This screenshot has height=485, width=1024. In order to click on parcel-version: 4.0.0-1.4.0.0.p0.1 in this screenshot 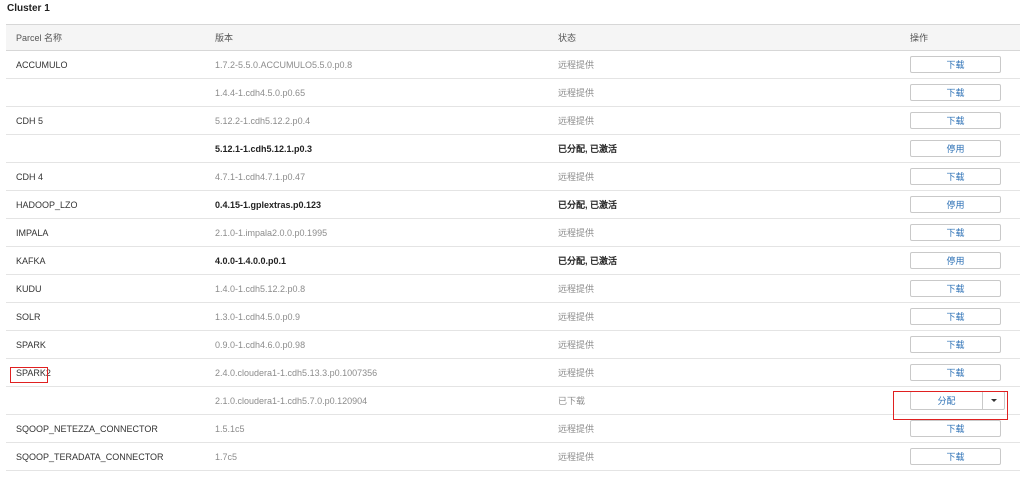, I will do `click(251, 260)`.